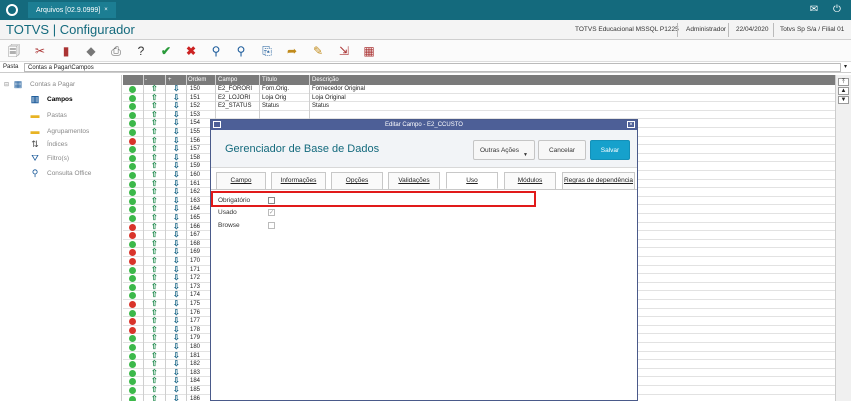 The height and width of the screenshot is (401, 851). What do you see at coordinates (269, 80) in the screenshot?
I see `col-header: Título` at bounding box center [269, 80].